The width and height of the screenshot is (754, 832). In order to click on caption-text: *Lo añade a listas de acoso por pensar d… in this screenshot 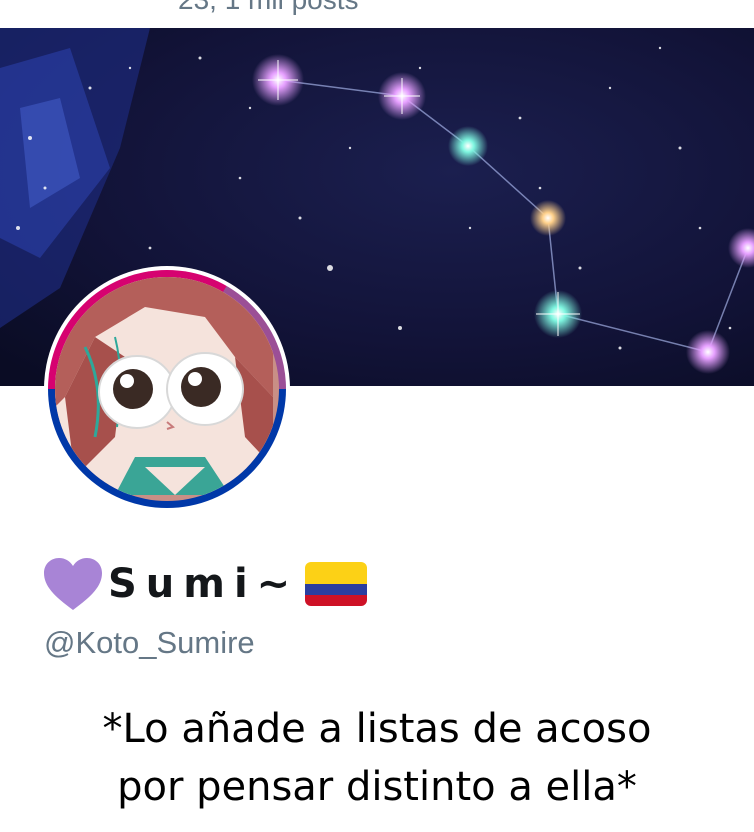, I will do `click(377, 758)`.